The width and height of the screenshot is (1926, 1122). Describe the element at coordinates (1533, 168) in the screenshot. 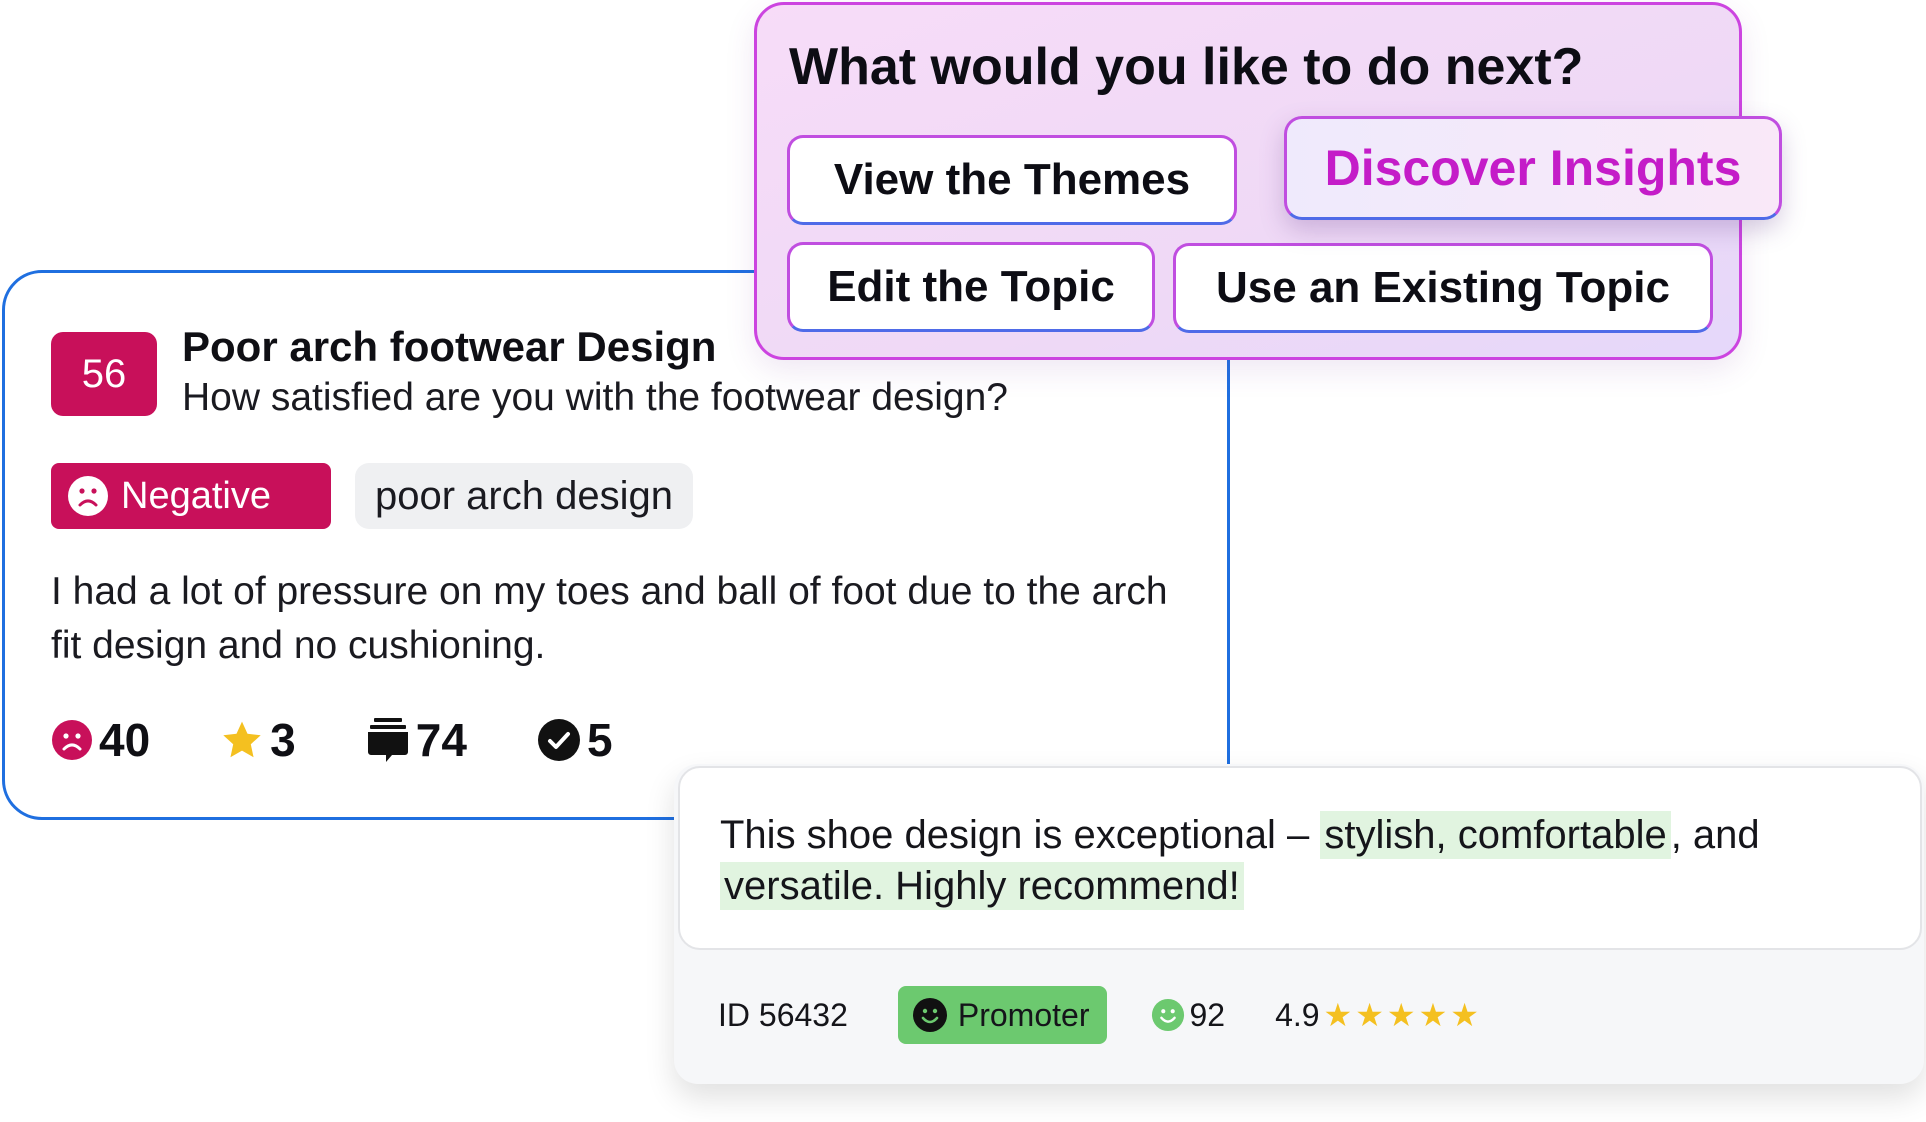

I see `discover-insights-button: Discover Insights` at that location.